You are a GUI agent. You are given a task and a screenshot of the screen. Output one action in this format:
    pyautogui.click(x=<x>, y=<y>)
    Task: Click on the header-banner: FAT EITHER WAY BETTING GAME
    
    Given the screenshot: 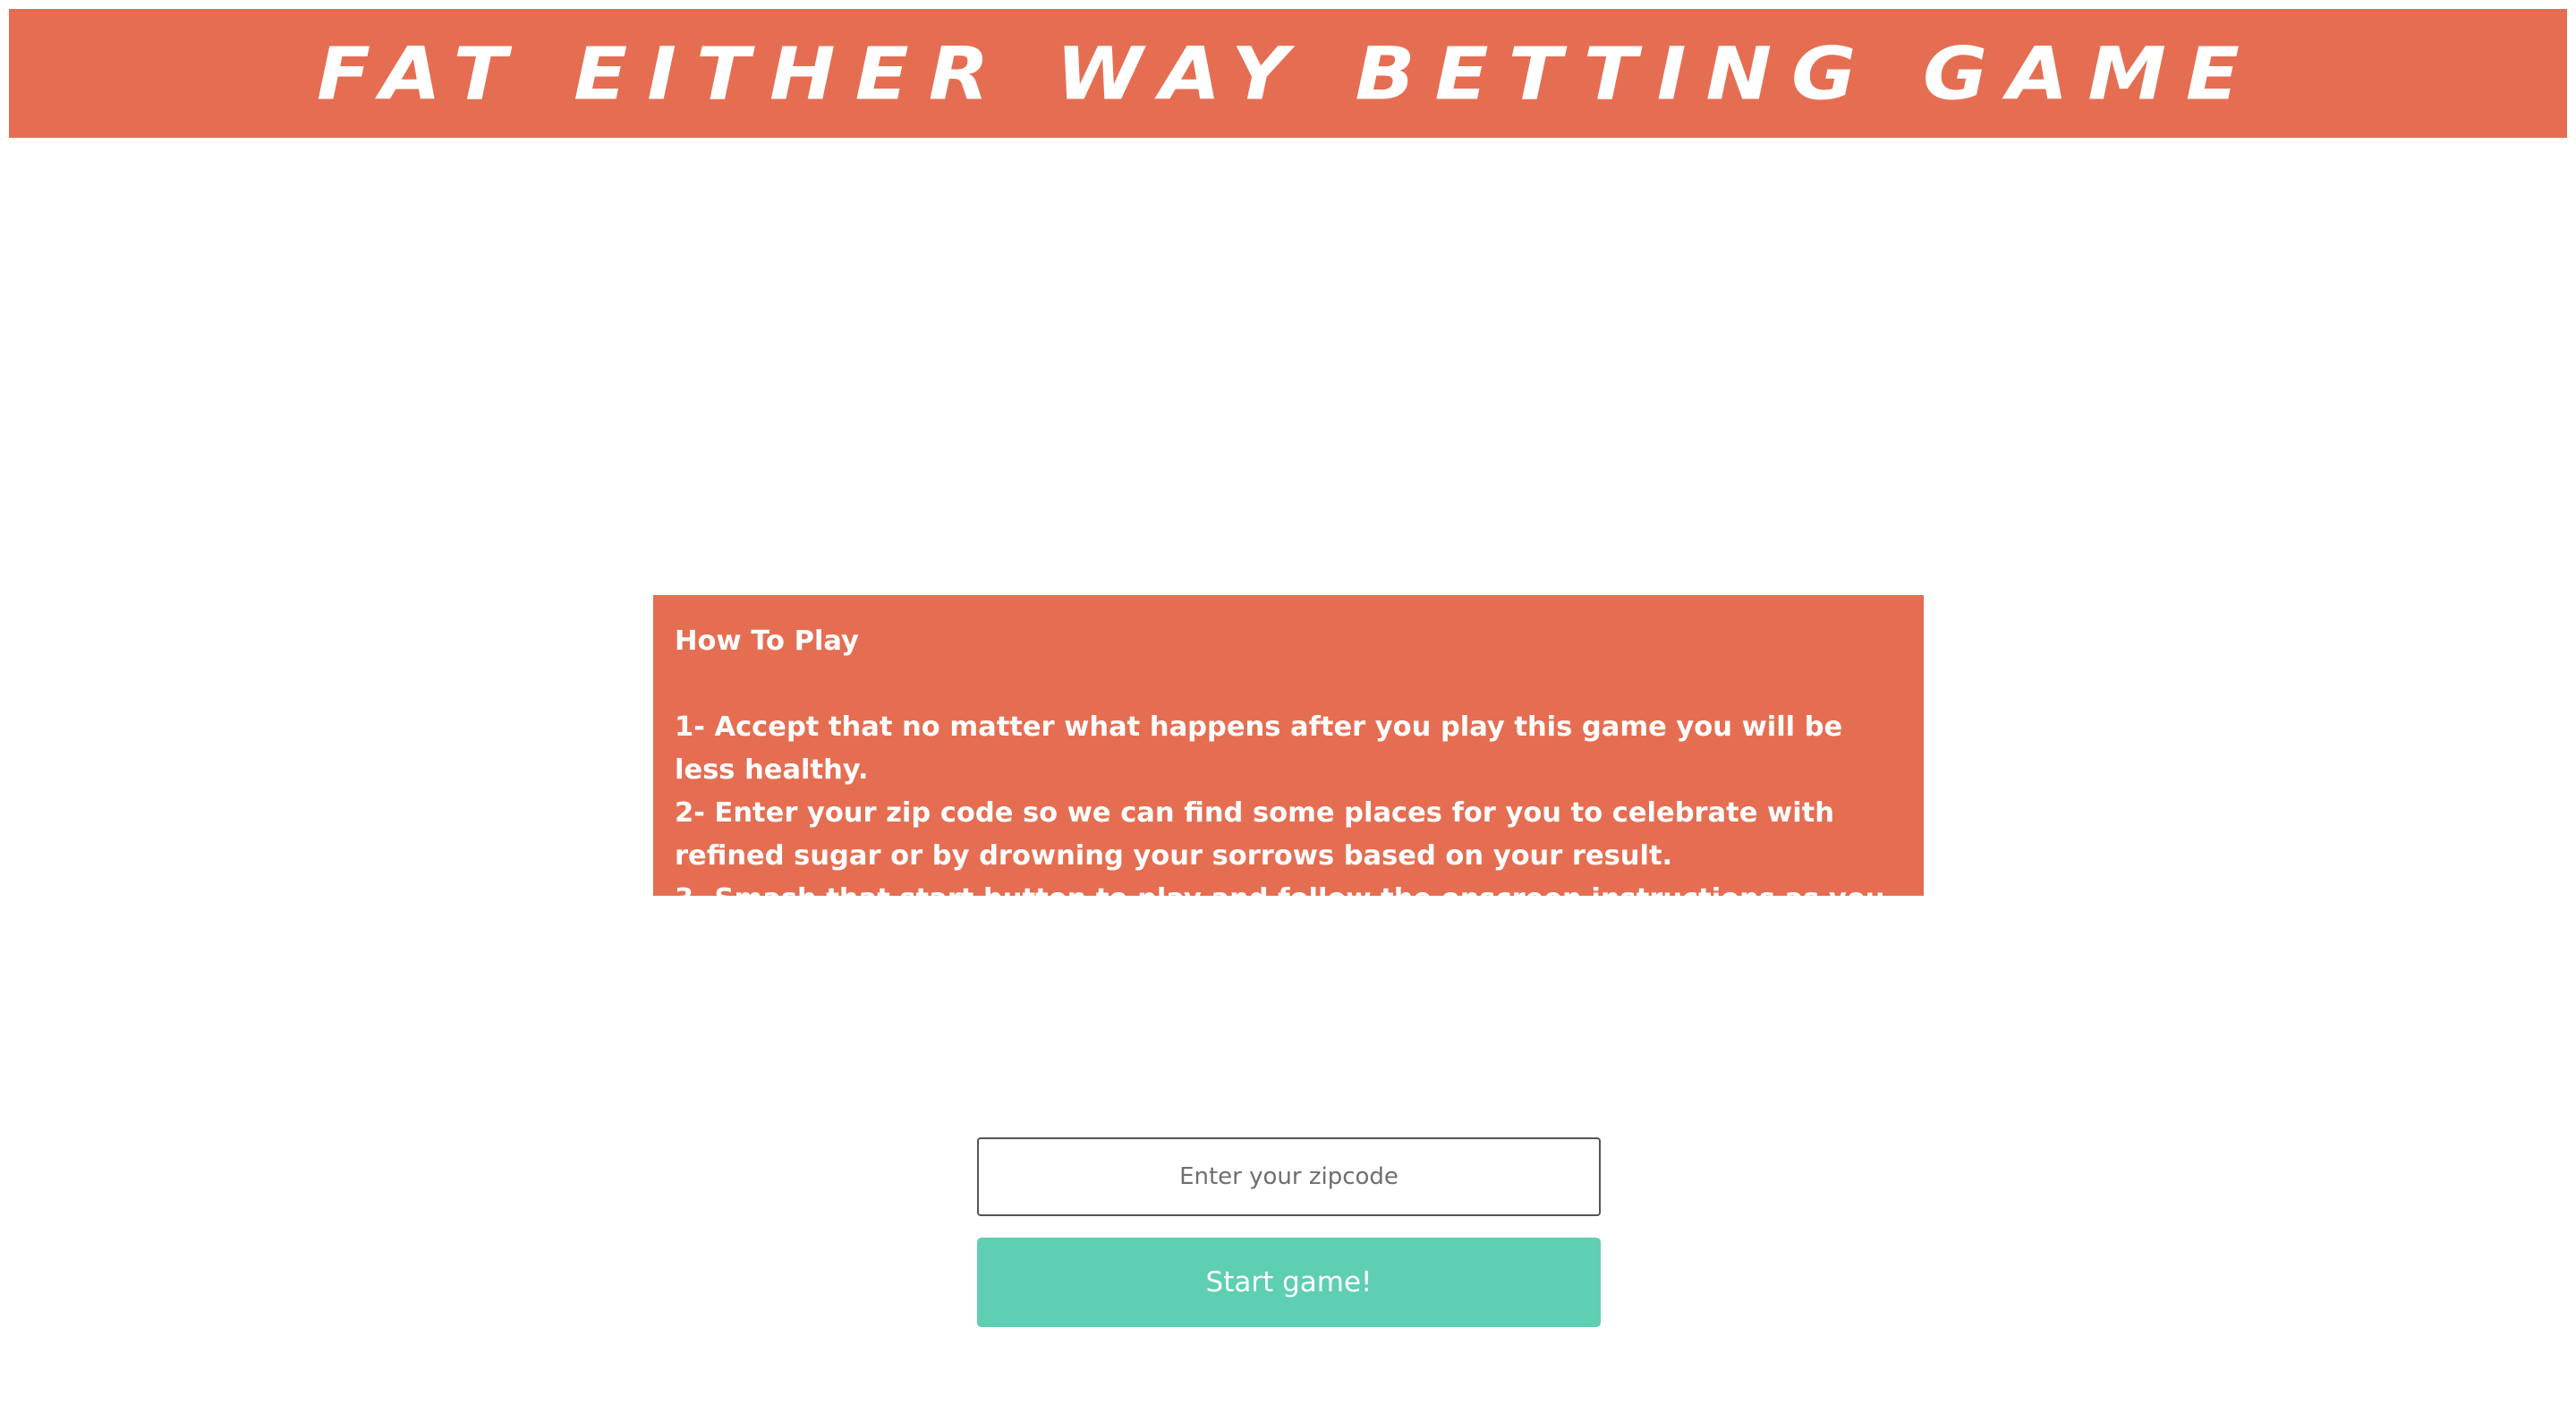 What is the action you would take?
    pyautogui.click(x=1288, y=73)
    